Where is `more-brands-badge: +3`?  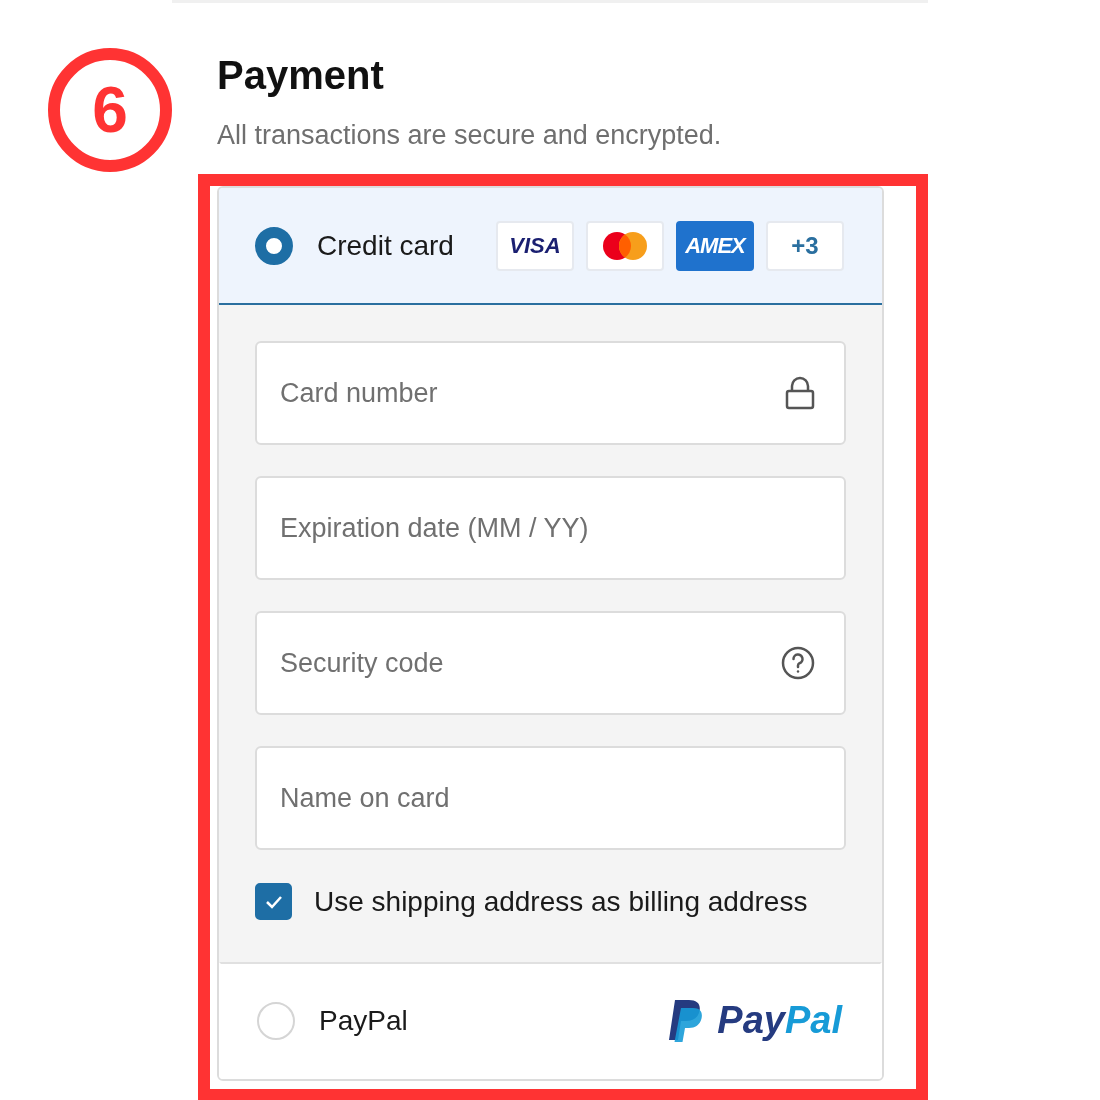 more-brands-badge: +3 is located at coordinates (805, 245).